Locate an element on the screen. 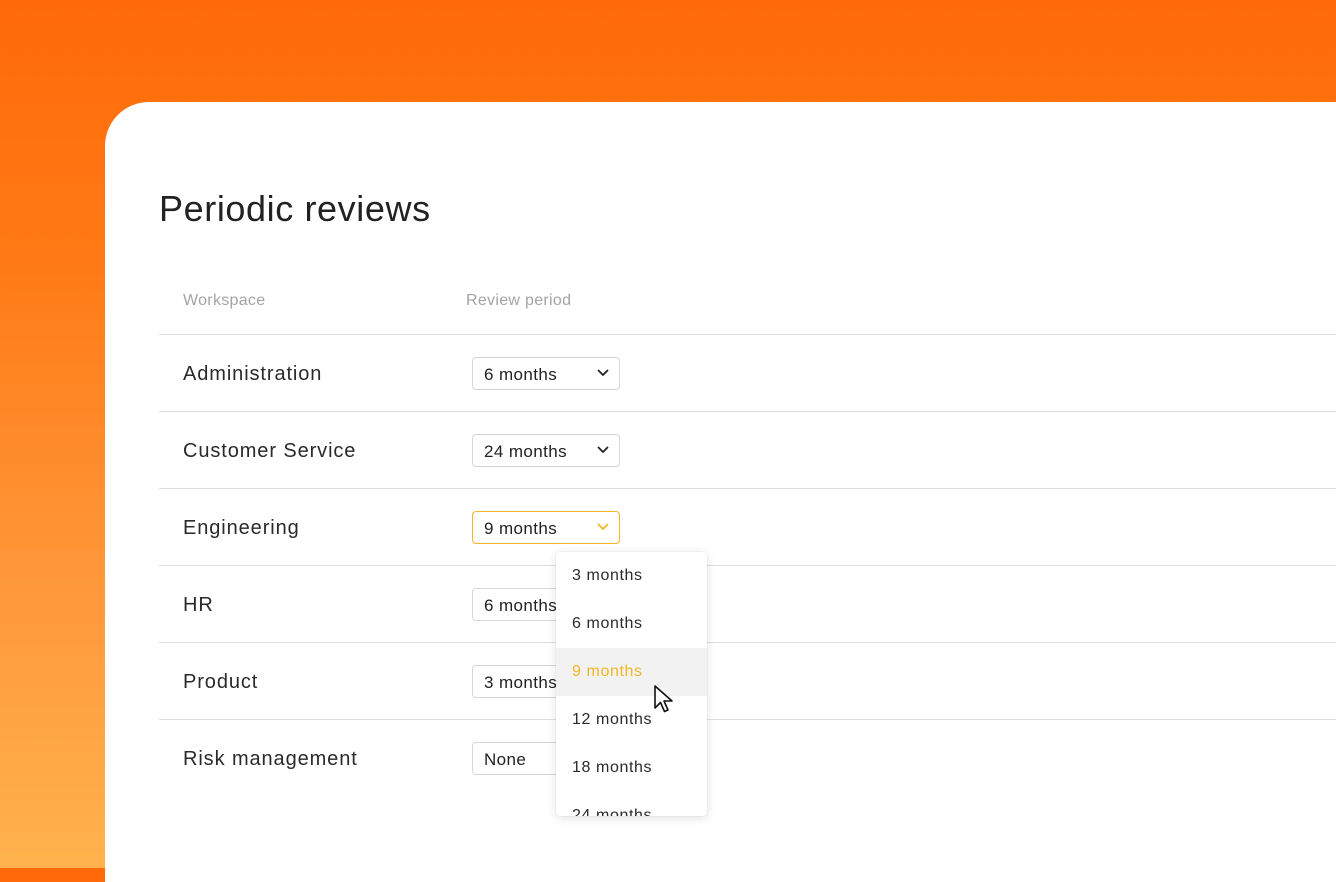  review-period-select: 6 months is located at coordinates (546, 373).